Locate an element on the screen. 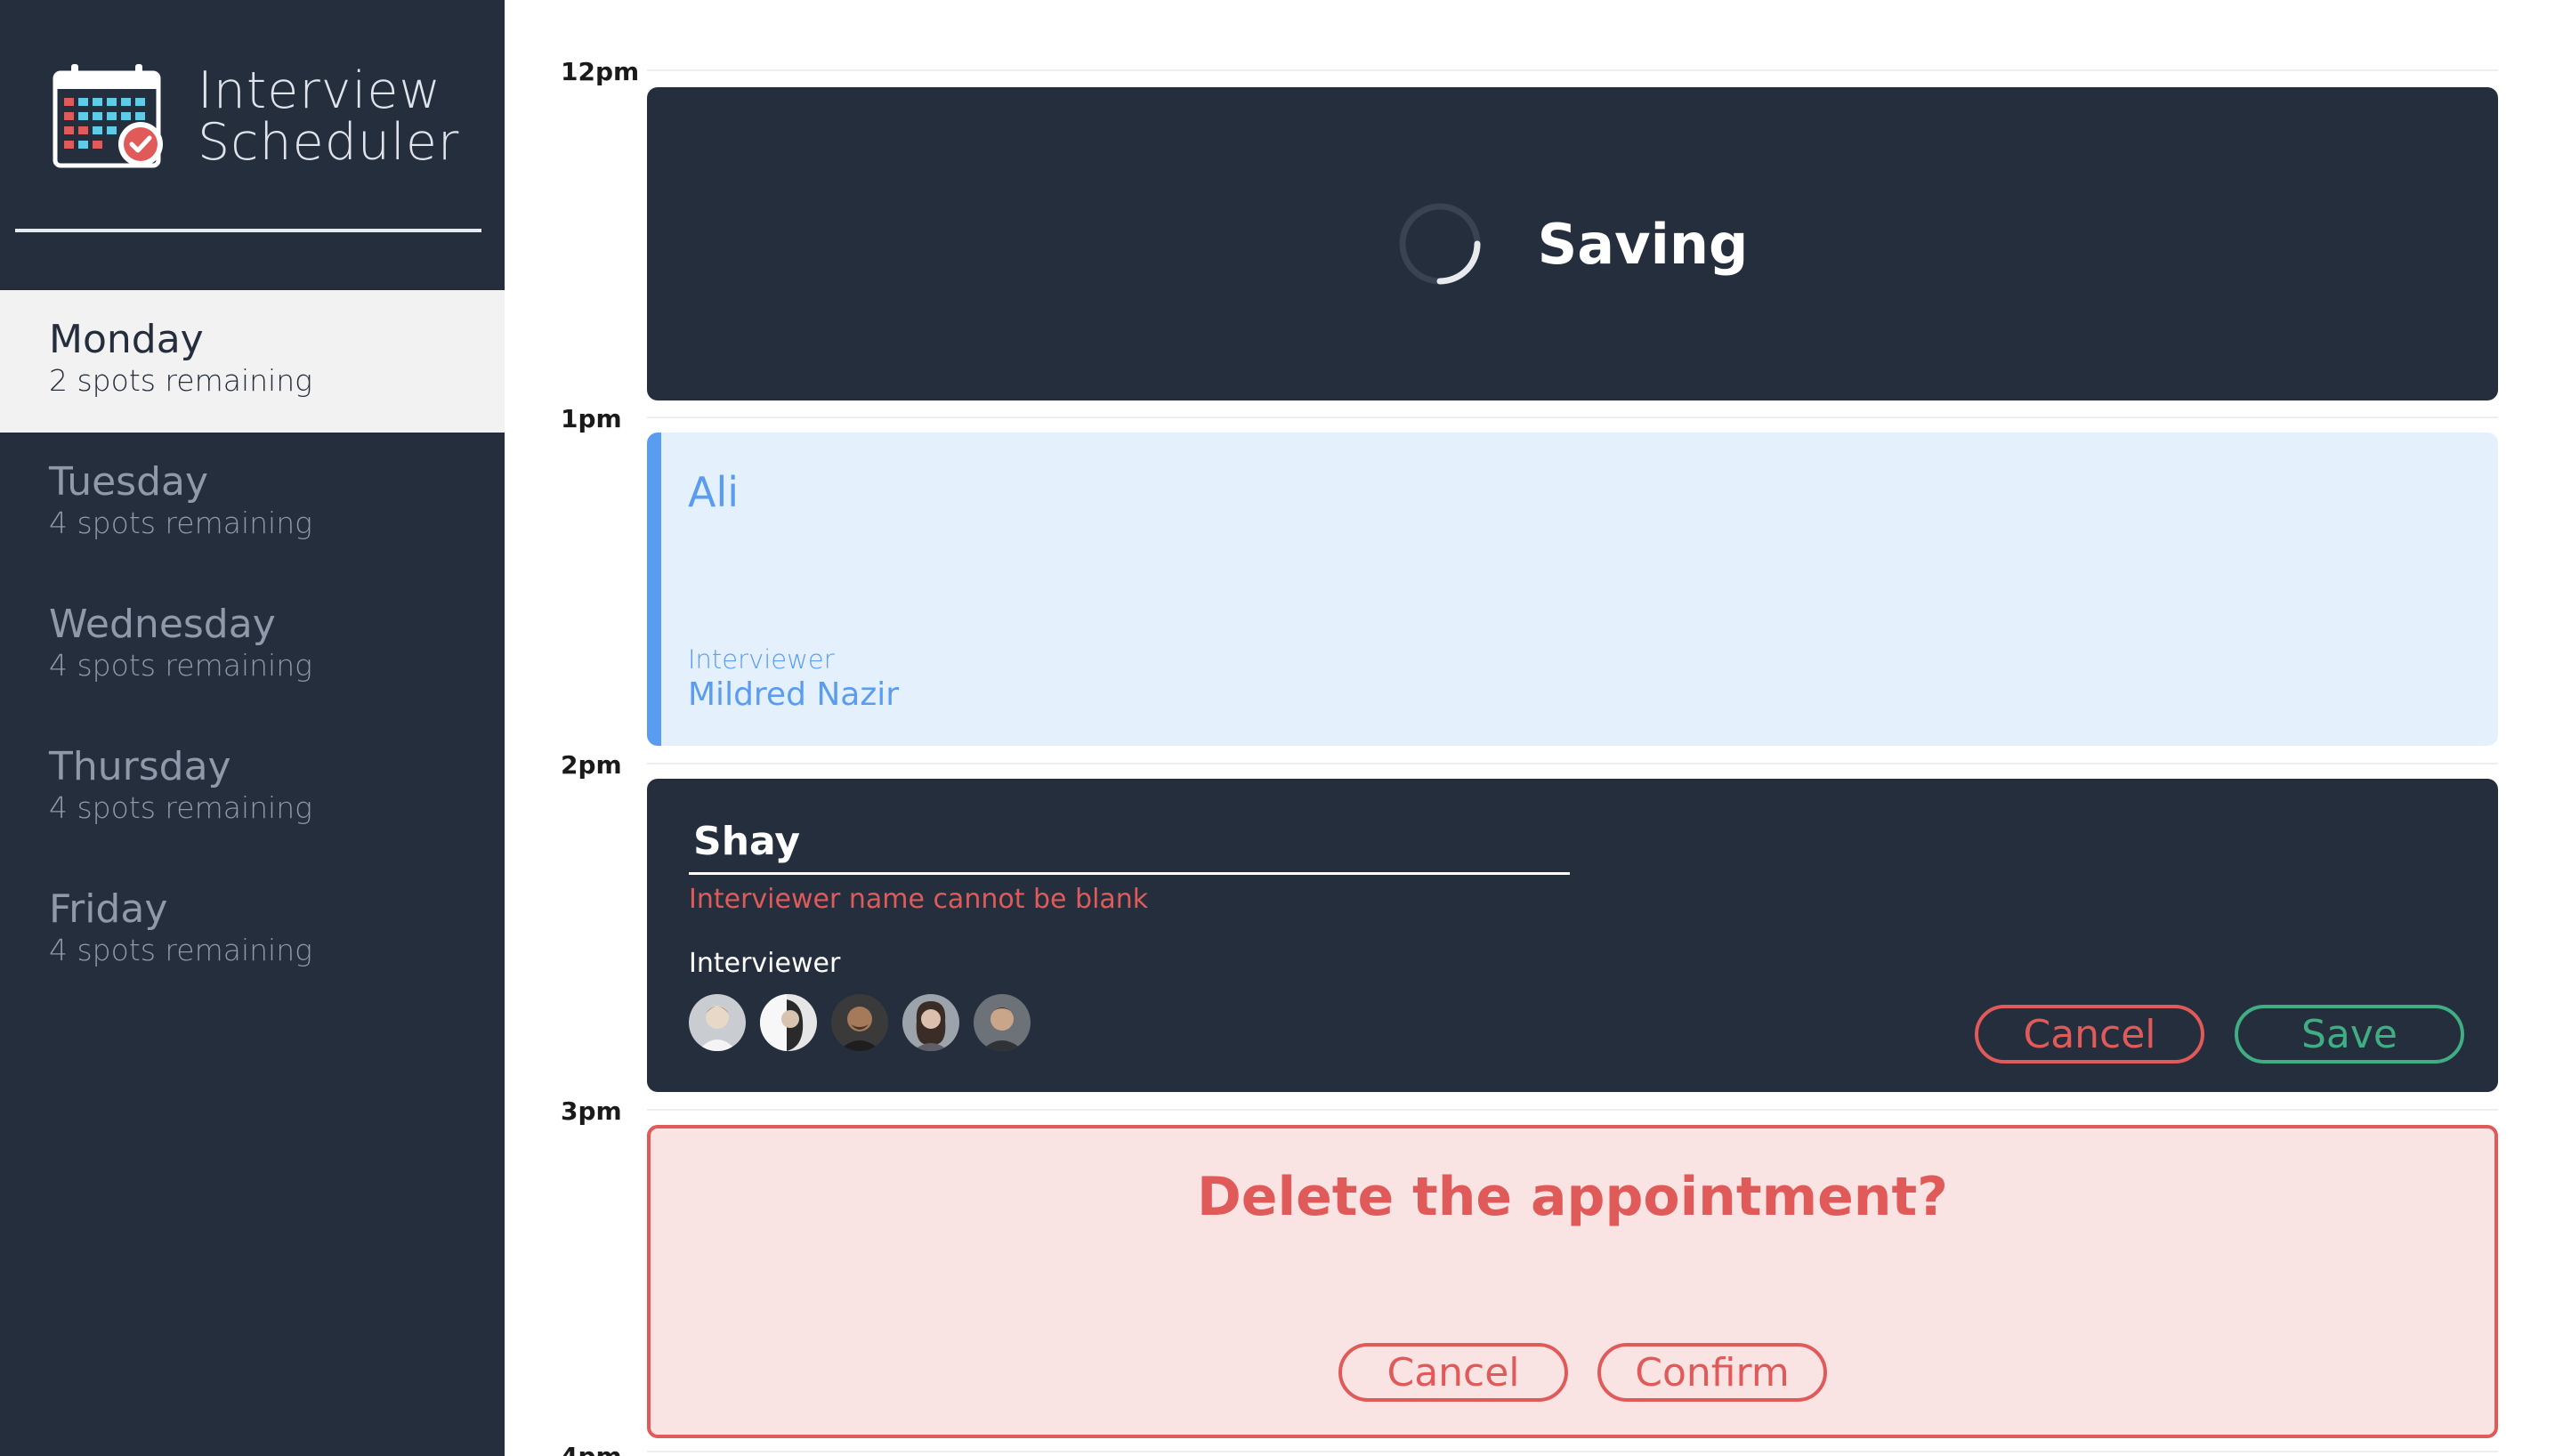  confirm-delete-button: Confirm is located at coordinates (1712, 1372).